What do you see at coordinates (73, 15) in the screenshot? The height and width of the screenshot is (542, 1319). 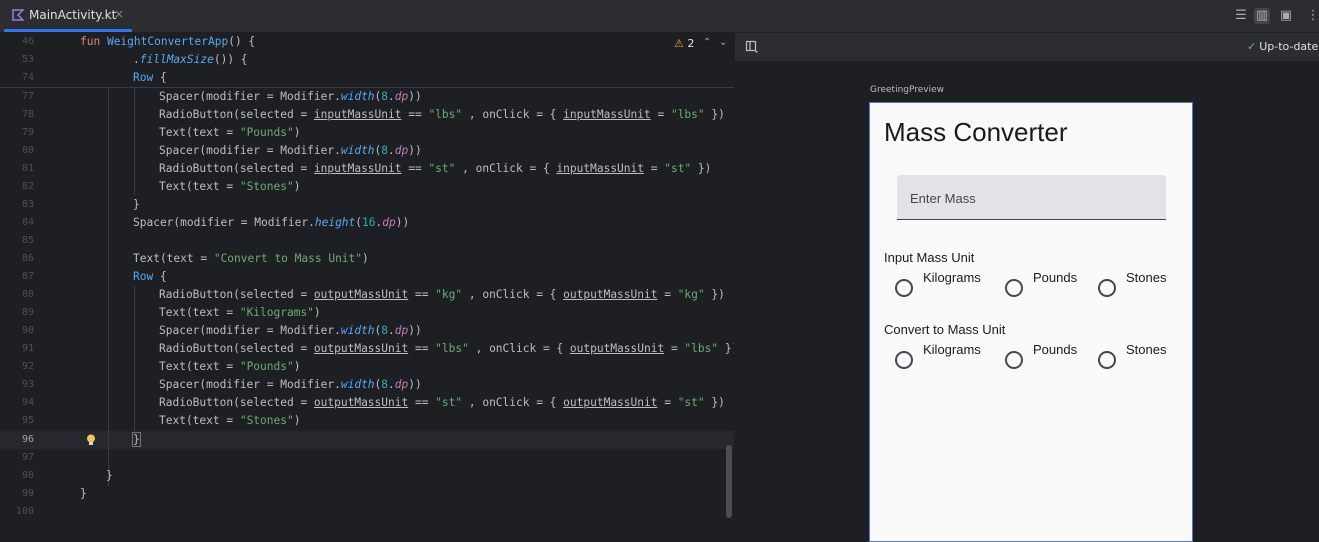 I see `tab-label: MainActivity.kt` at bounding box center [73, 15].